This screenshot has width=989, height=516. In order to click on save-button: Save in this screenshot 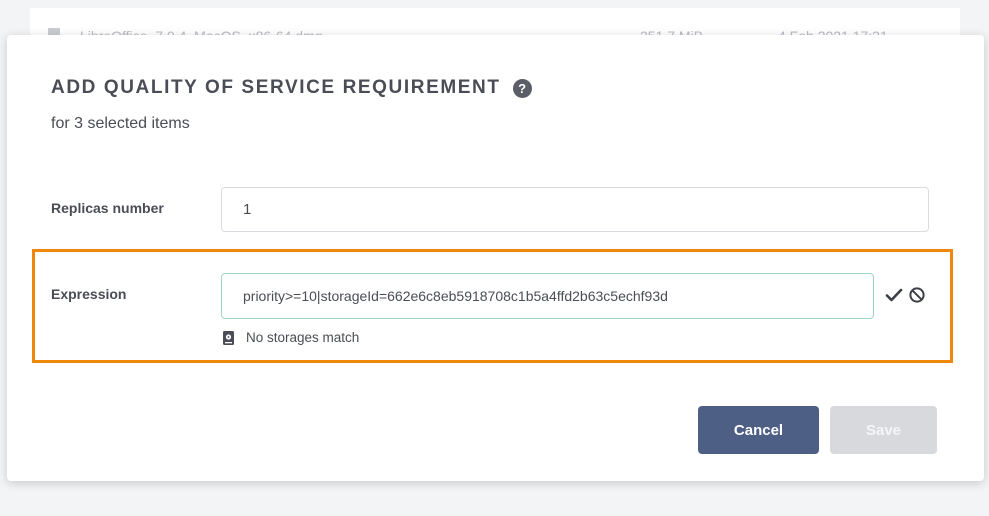, I will do `click(883, 430)`.